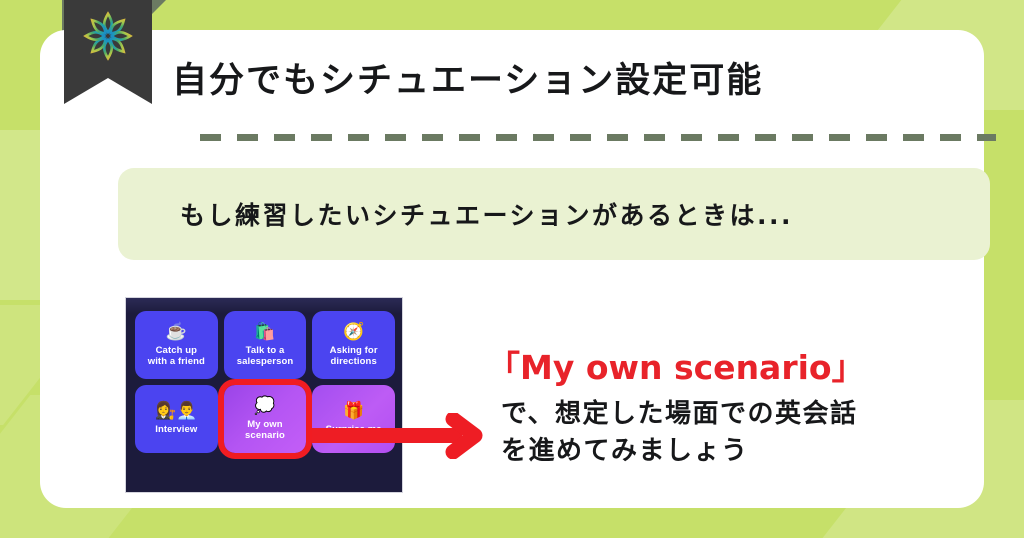  I want to click on scenario-card-label: Talk to a salesperson, so click(265, 356).